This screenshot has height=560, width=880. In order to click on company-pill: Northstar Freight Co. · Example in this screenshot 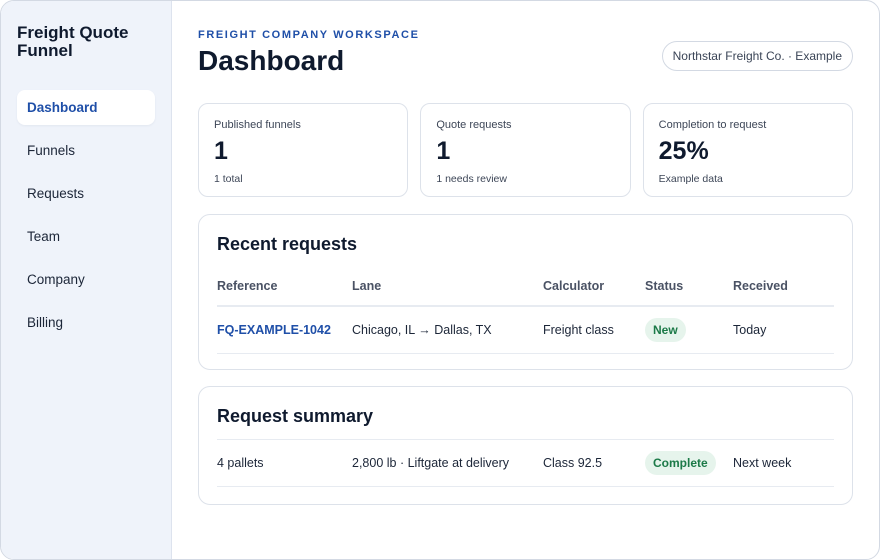, I will do `click(757, 56)`.